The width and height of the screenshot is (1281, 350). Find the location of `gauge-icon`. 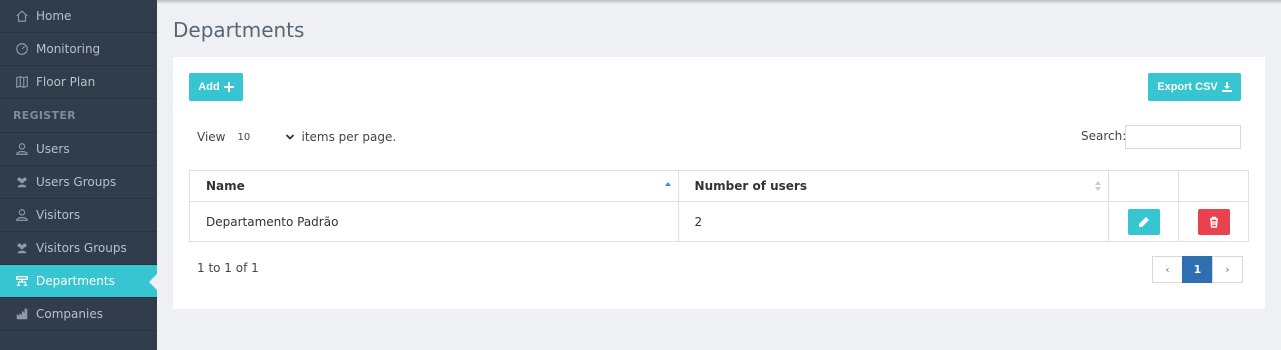

gauge-icon is located at coordinates (22, 49).